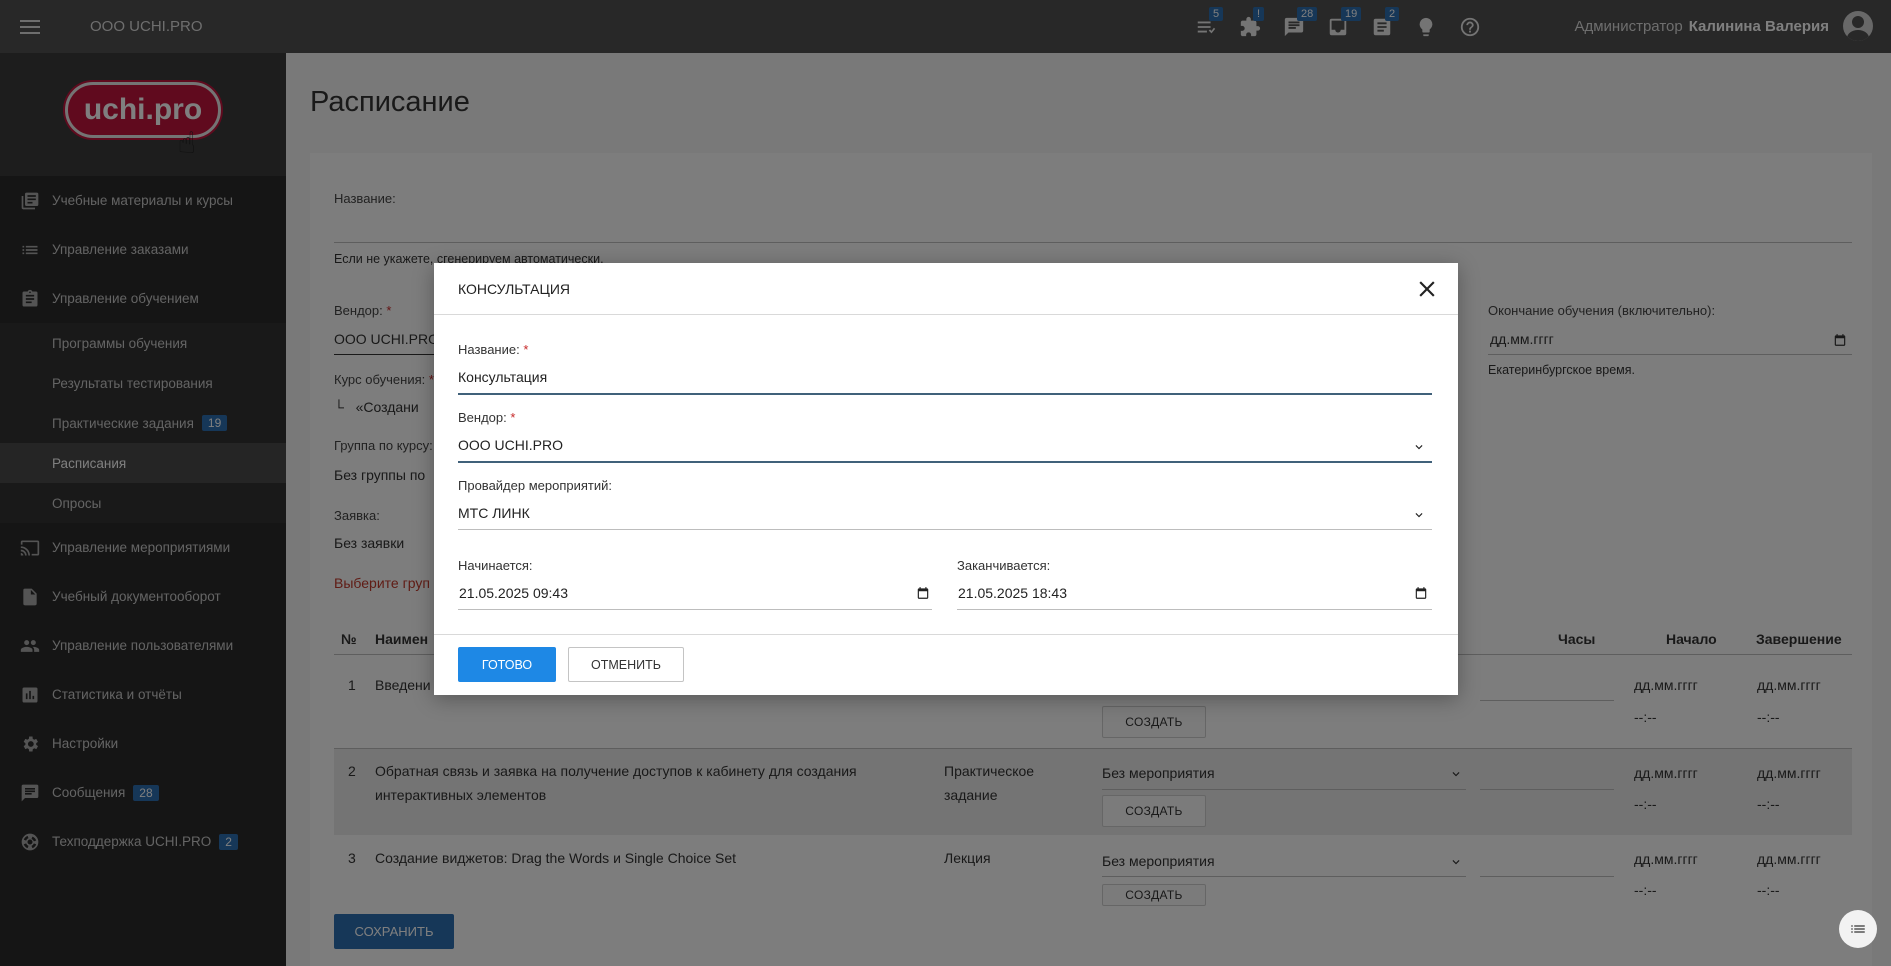 This screenshot has height=966, width=1891. I want to click on end-datetime-input: 21.05.2025 18:43, so click(1012, 593).